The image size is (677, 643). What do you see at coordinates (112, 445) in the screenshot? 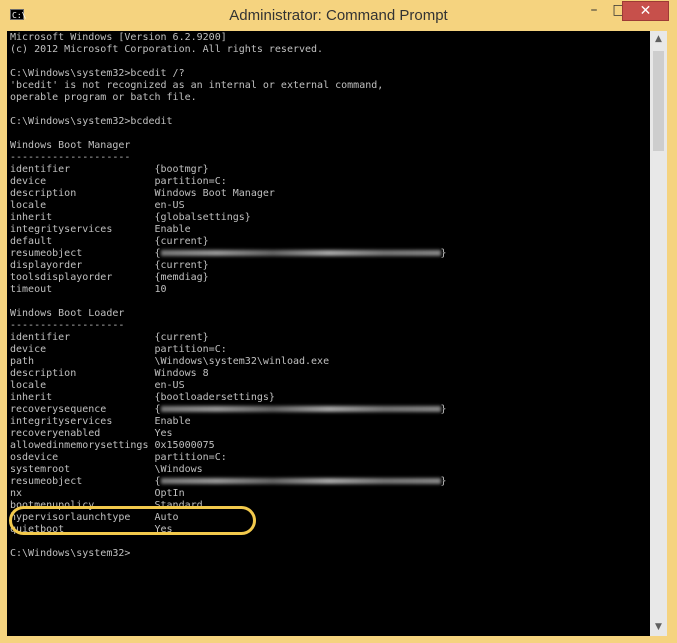
I see `console-line: allowedinmemorysettings 0x15000075` at bounding box center [112, 445].